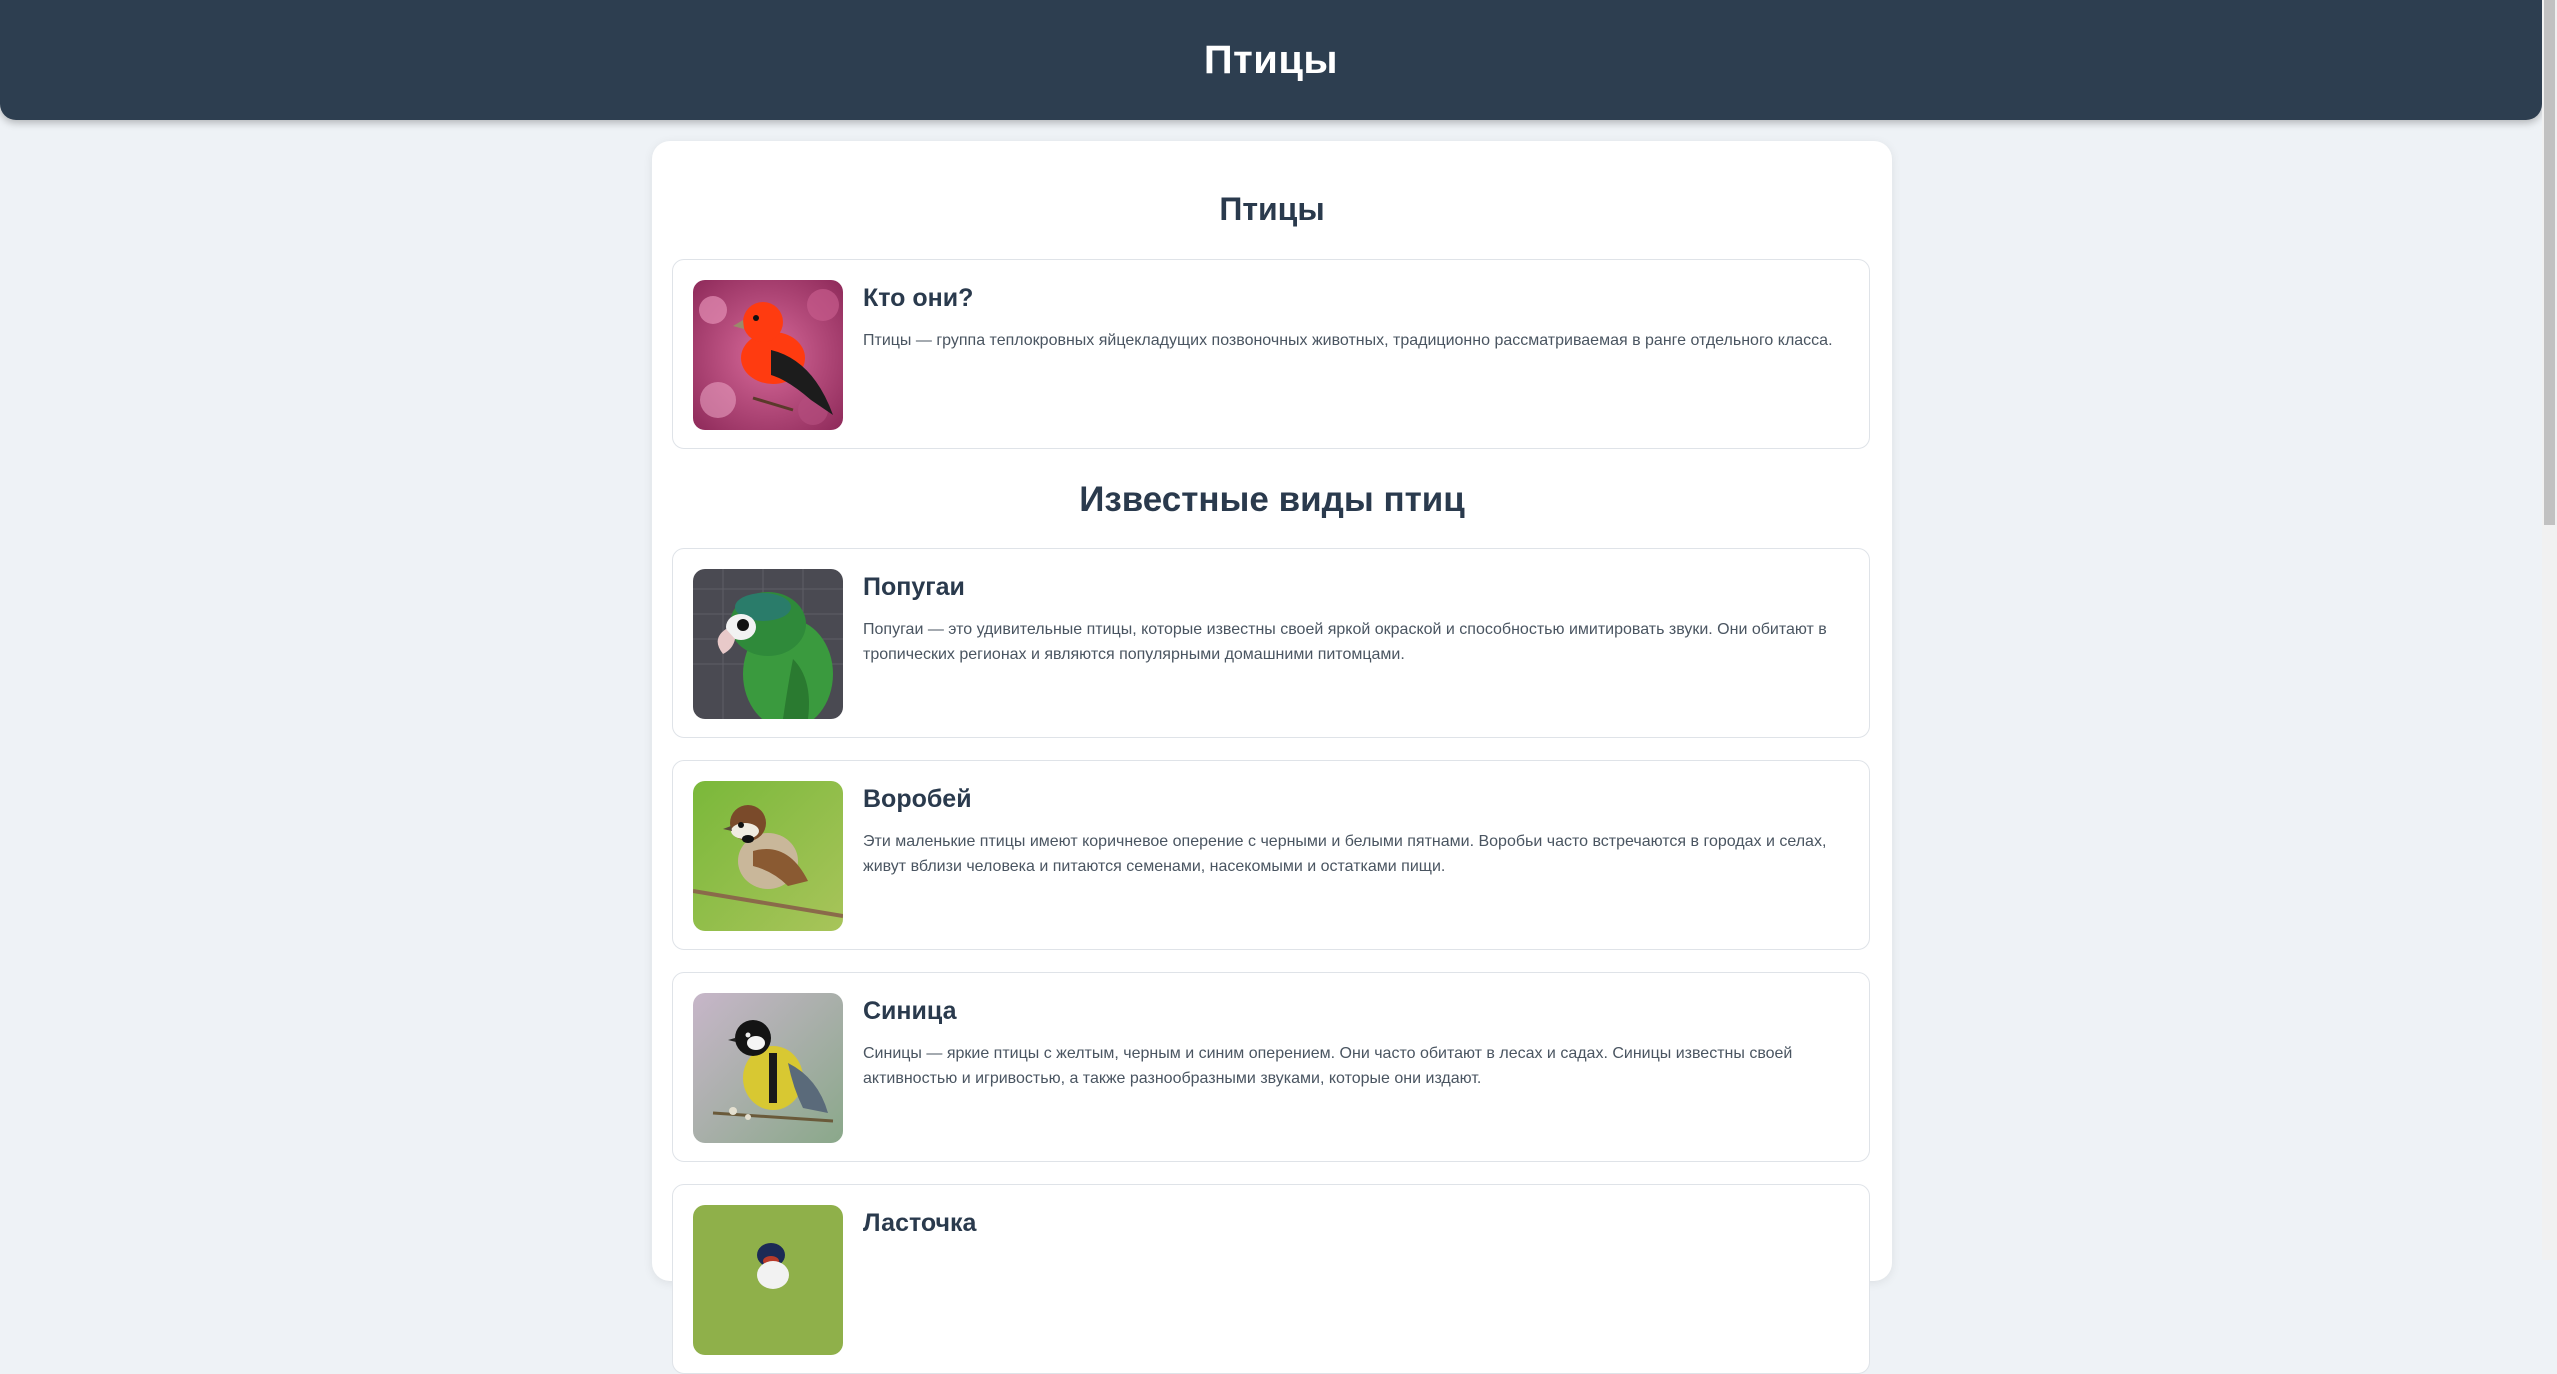  What do you see at coordinates (768, 1280) in the screenshot?
I see `swallow-photo` at bounding box center [768, 1280].